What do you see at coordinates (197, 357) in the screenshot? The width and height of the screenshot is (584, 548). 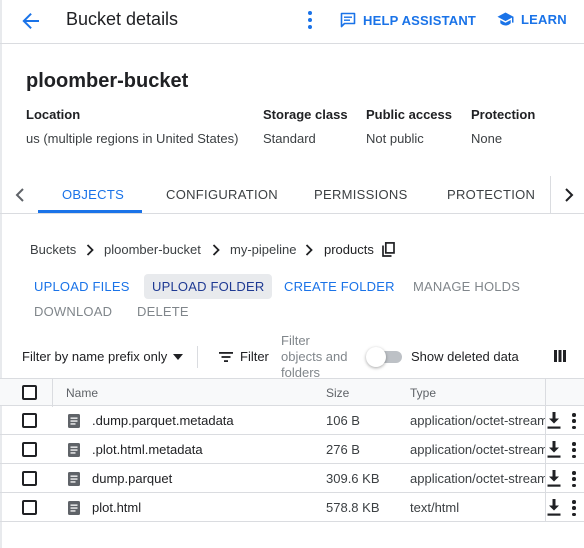 I see `filter-divider` at bounding box center [197, 357].